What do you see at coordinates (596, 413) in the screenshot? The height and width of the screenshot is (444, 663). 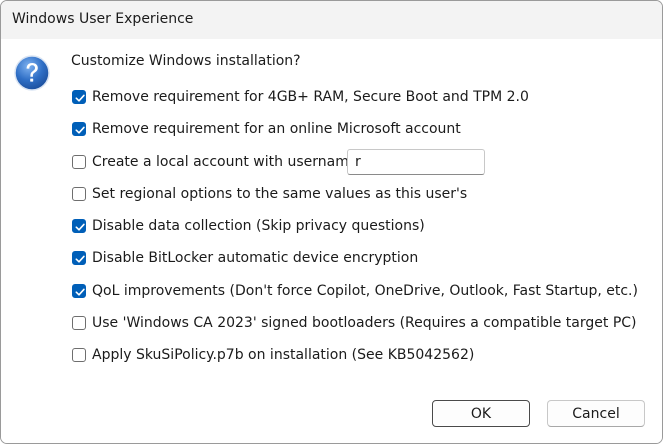 I see `cancel-button: Cancel` at bounding box center [596, 413].